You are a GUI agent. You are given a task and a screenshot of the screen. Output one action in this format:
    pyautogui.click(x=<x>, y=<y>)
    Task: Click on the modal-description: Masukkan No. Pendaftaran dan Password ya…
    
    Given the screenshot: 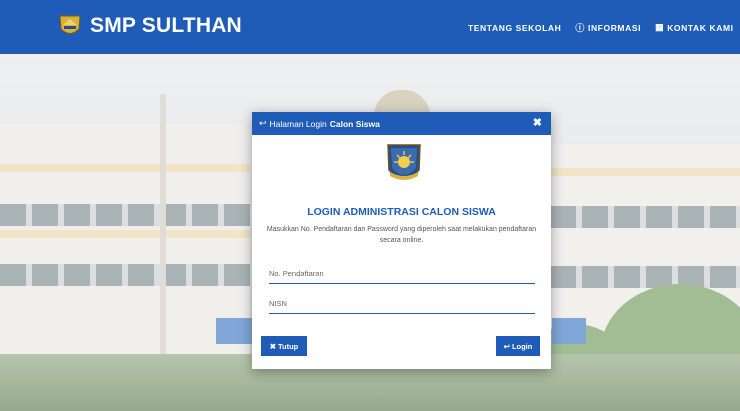 What is the action you would take?
    pyautogui.click(x=401, y=235)
    